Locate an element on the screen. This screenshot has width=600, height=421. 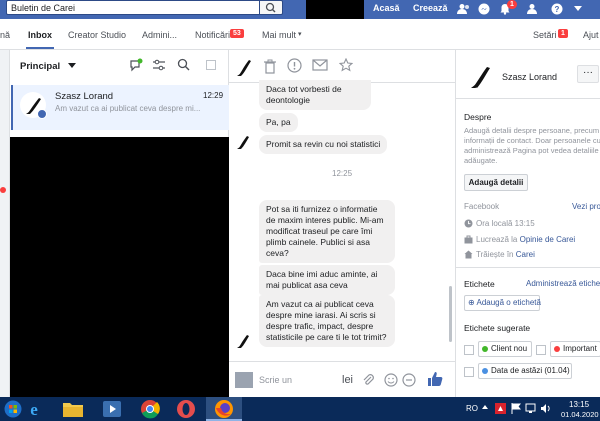
tray-arrow-icon is located at coordinates (485, 408).